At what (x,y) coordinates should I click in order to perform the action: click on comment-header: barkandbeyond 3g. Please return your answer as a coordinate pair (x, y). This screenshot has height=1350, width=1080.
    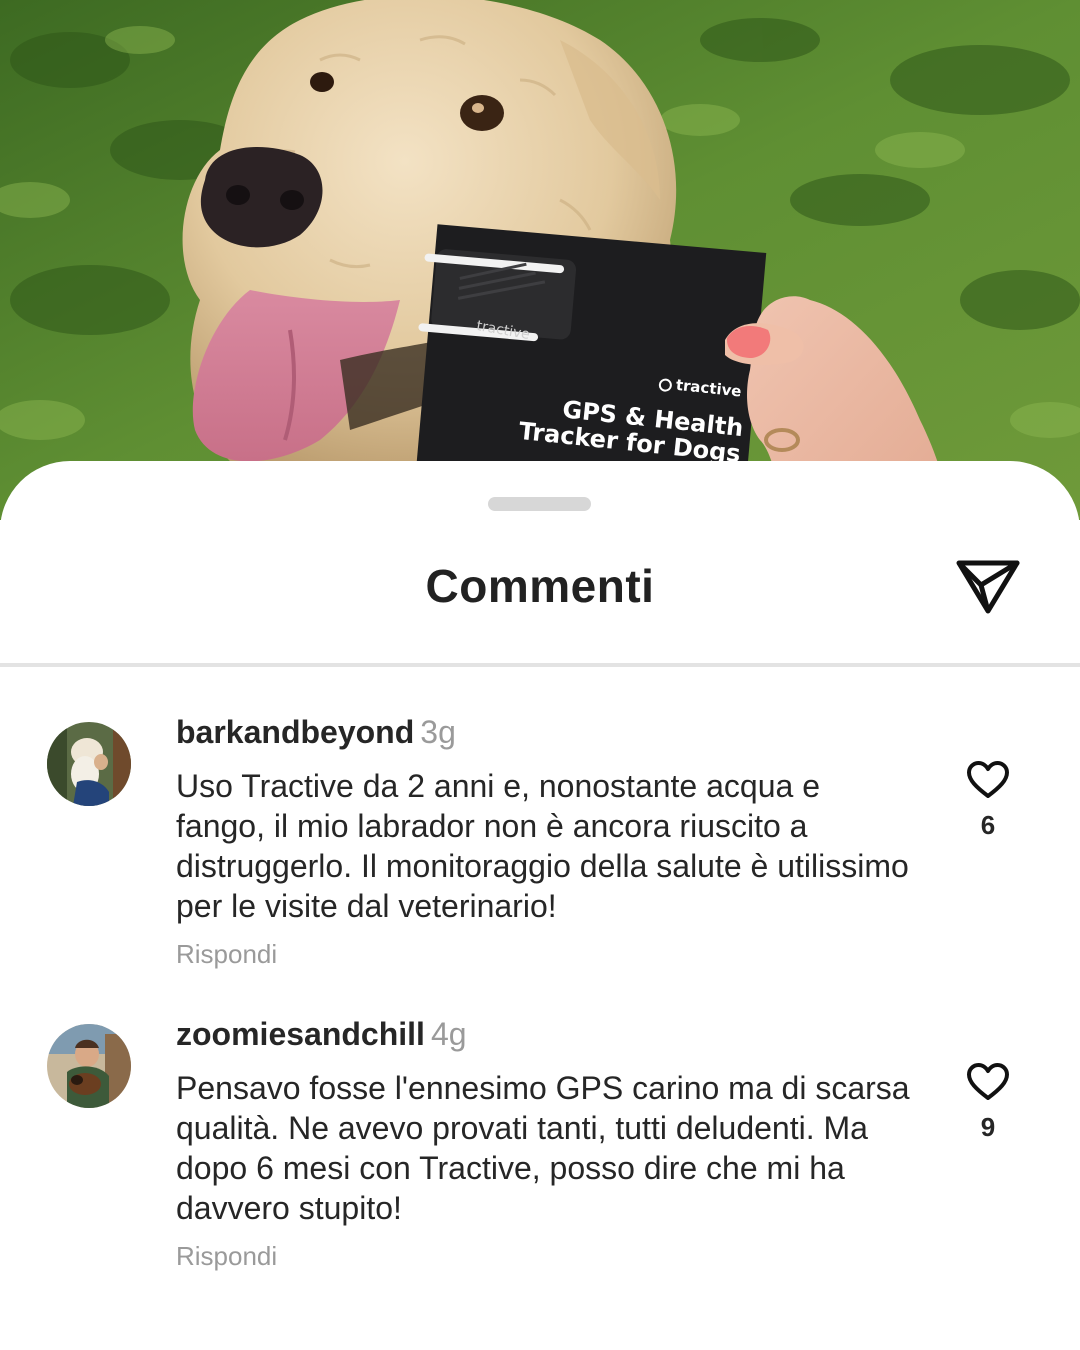
    Looking at the image, I should click on (546, 732).